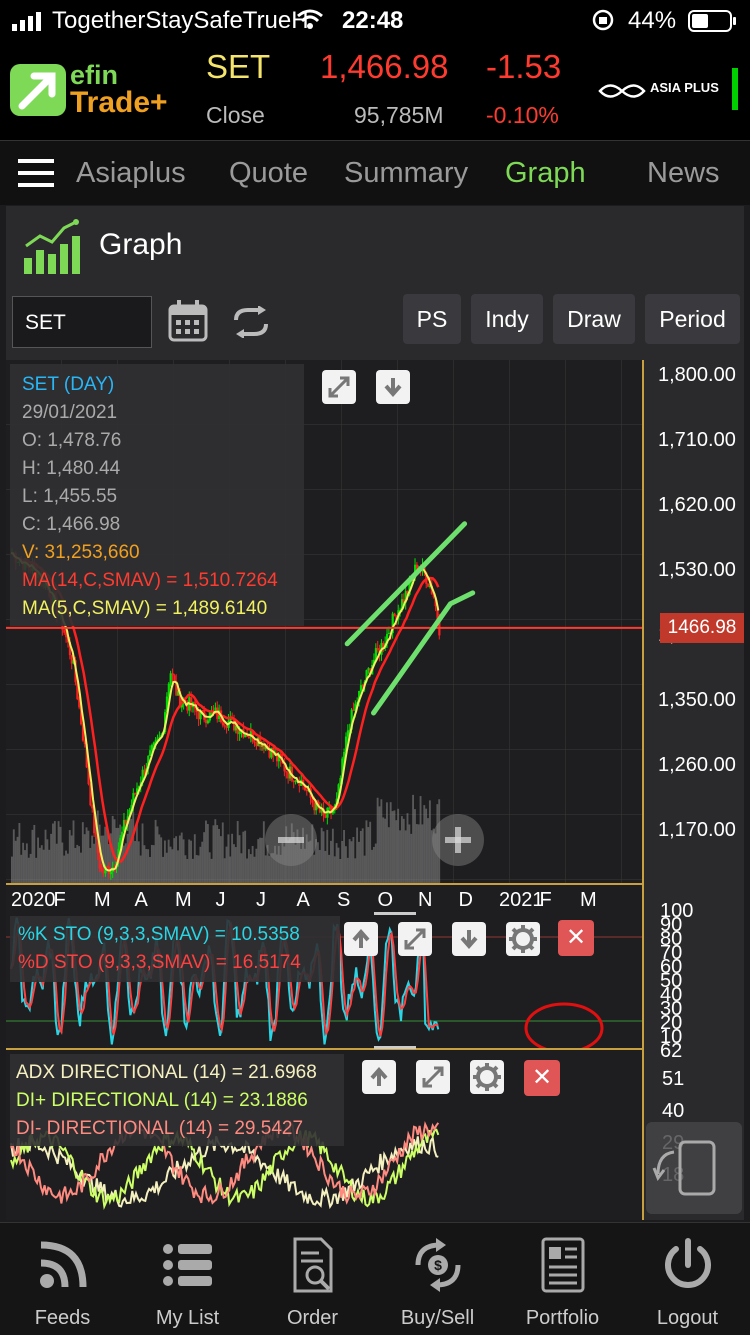 This screenshot has height=1335, width=750. I want to click on tab-label: Logout, so click(687, 1318).